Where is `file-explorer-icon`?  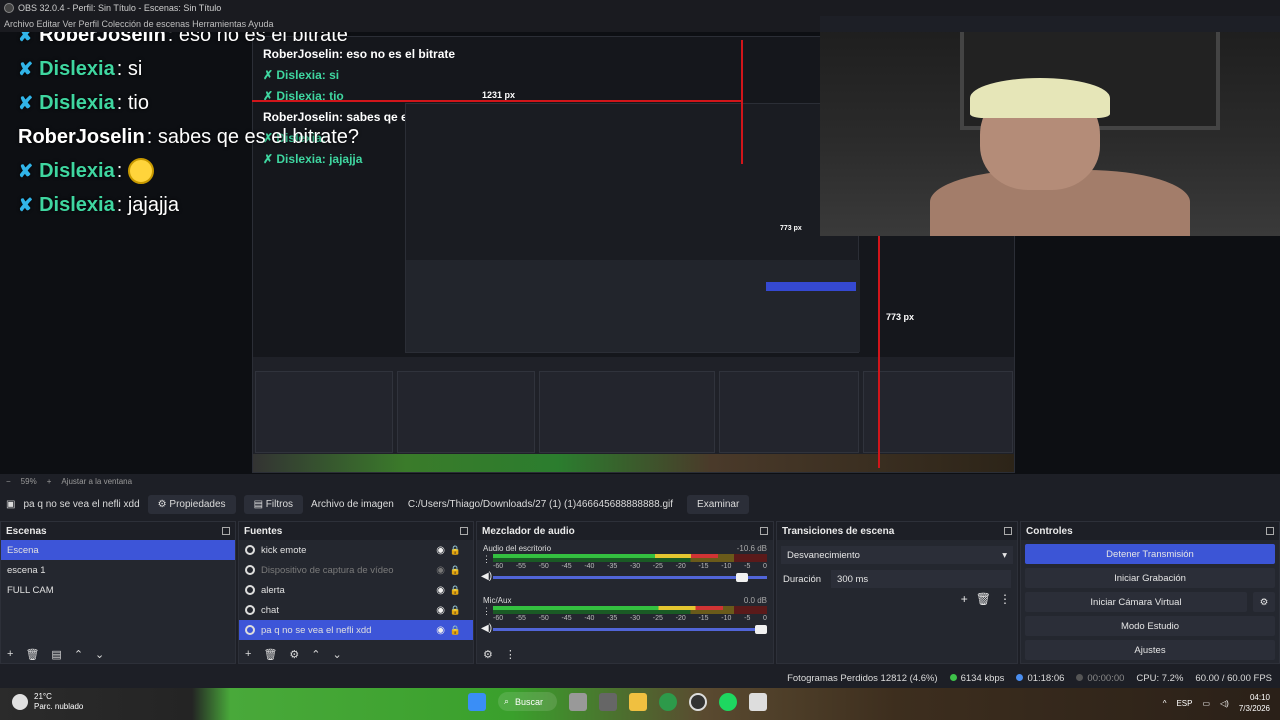
file-explorer-icon is located at coordinates (638, 701).